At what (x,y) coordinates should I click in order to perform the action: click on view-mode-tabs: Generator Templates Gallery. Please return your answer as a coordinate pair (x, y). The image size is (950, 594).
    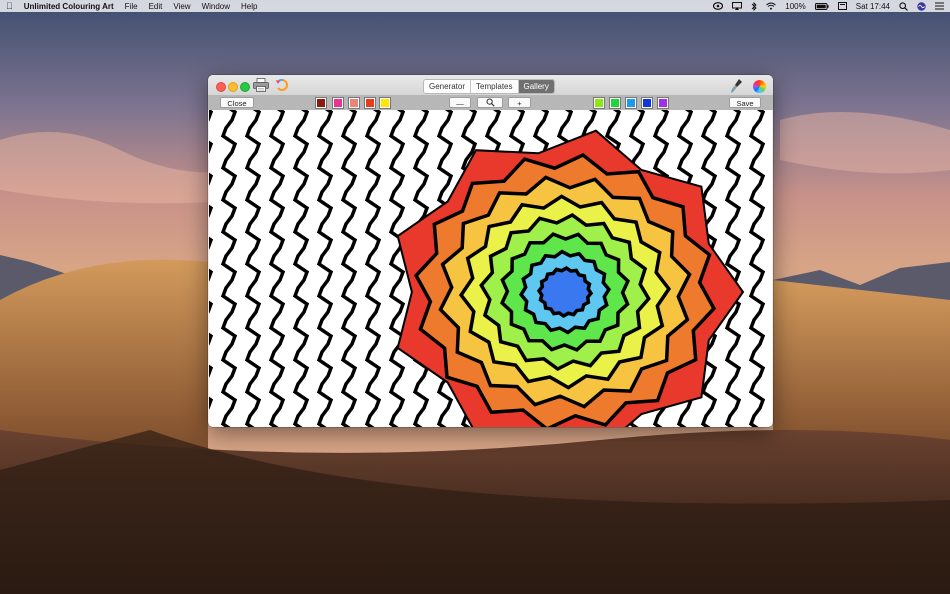
    Looking at the image, I should click on (489, 86).